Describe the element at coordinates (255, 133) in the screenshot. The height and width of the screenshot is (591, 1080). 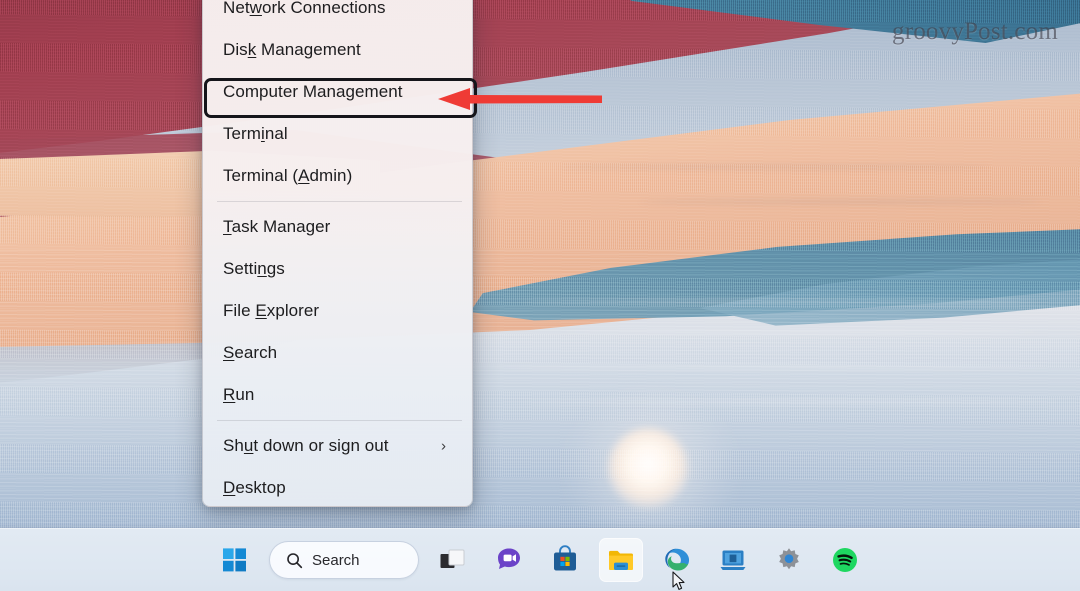
I see `menu-item-label: Terminal` at that location.